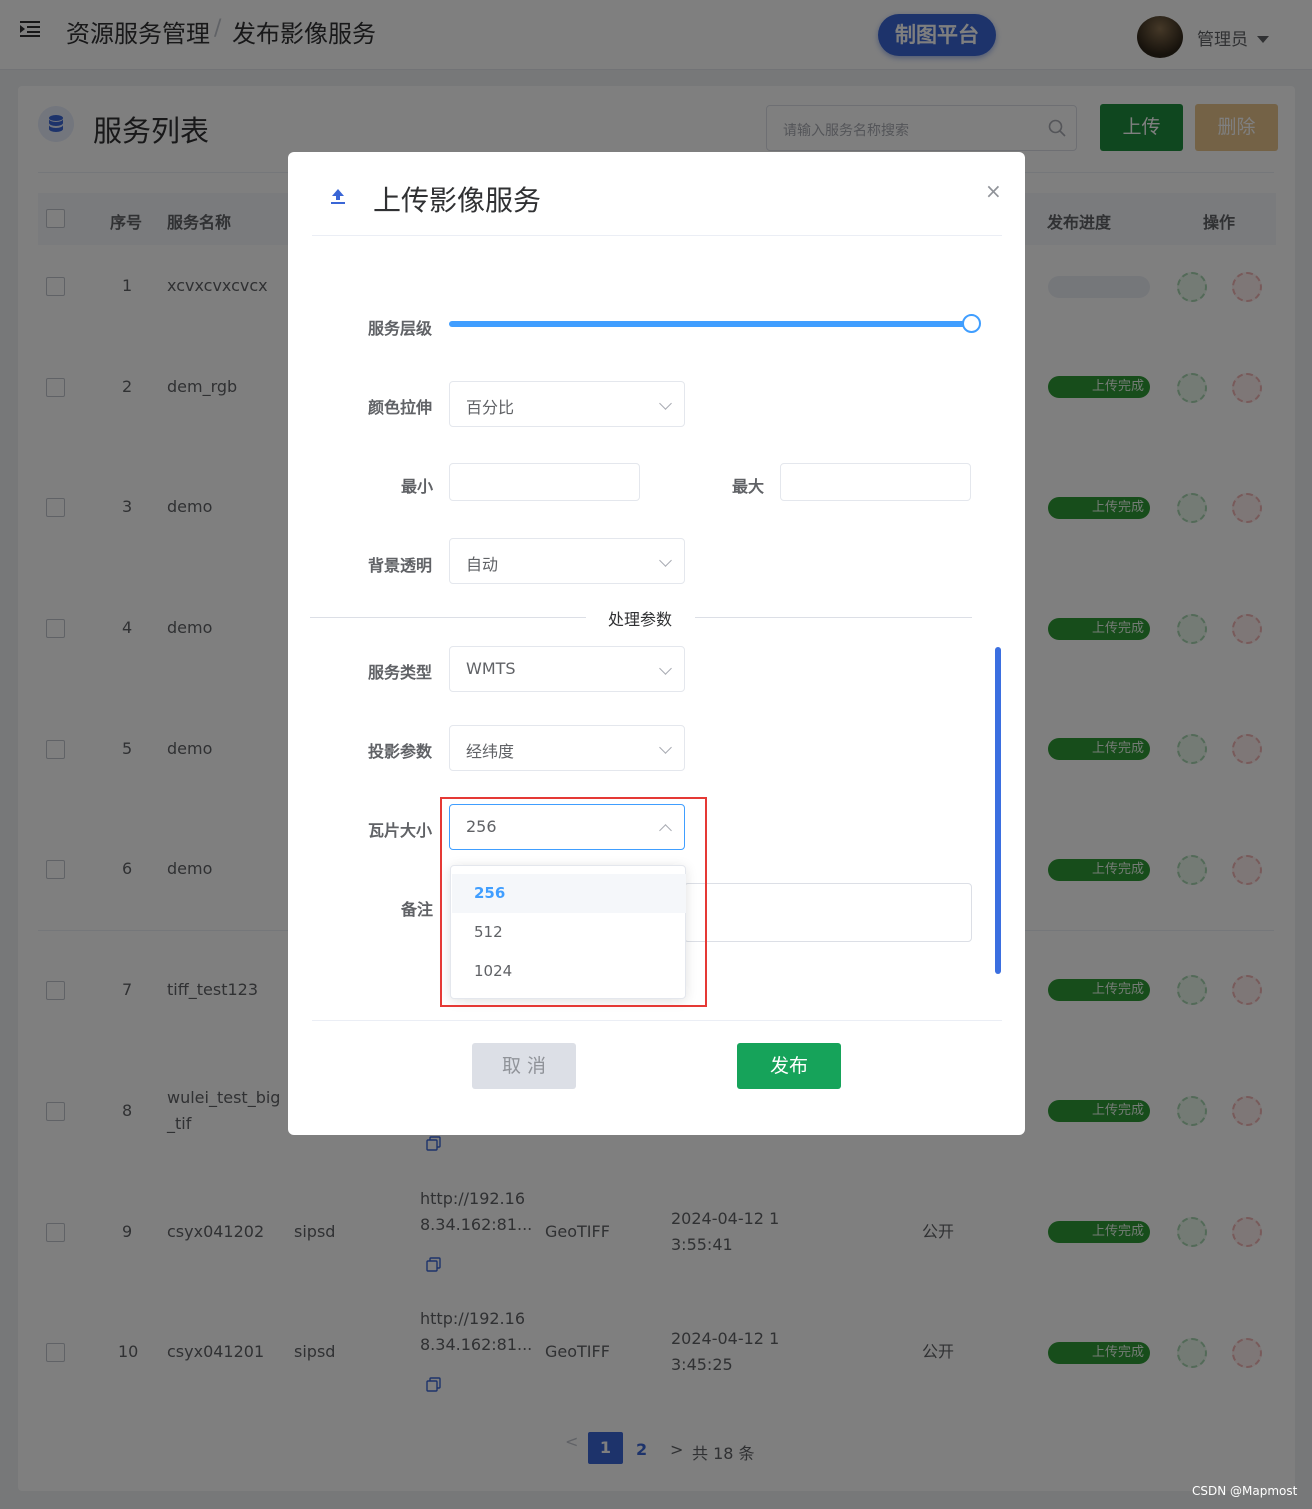 This screenshot has height=1509, width=1312. What do you see at coordinates (457, 200) in the screenshot?
I see `modal-title: 上传影像服务` at bounding box center [457, 200].